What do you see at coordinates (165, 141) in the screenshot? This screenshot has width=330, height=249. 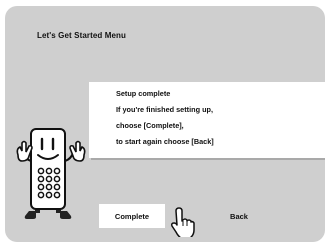 I see `message-line-back-hint: to start again choose [Back]` at bounding box center [165, 141].